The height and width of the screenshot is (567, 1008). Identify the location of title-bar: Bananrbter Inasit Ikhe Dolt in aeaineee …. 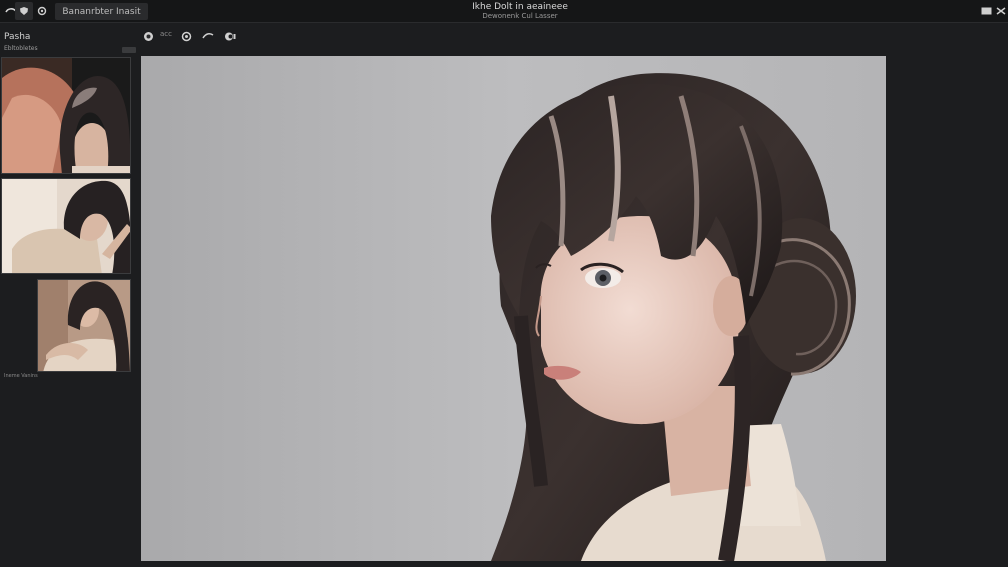
(504, 11).